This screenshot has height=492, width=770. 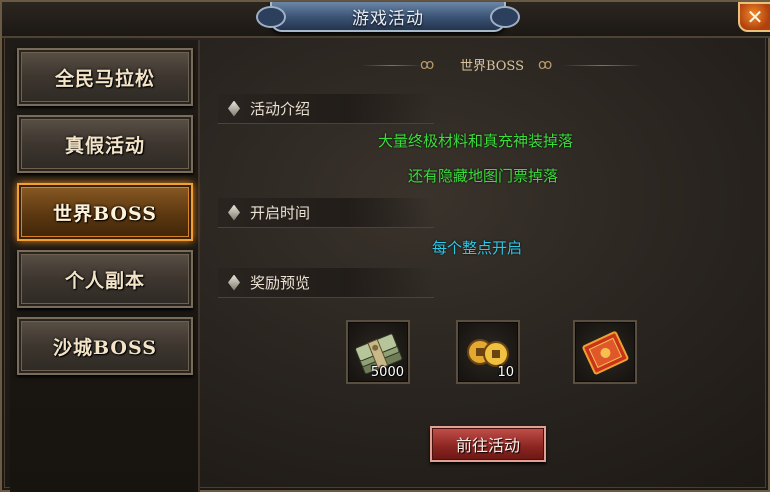 I want to click on reward-slot, so click(x=605, y=352).